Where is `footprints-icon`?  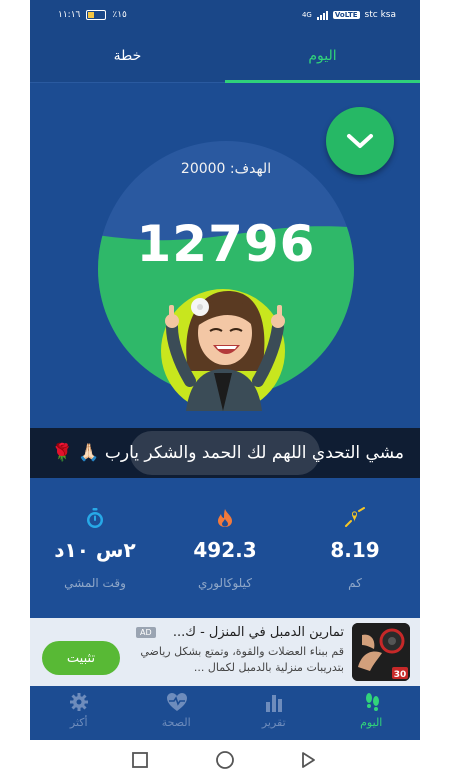
footprints-icon is located at coordinates (372, 702).